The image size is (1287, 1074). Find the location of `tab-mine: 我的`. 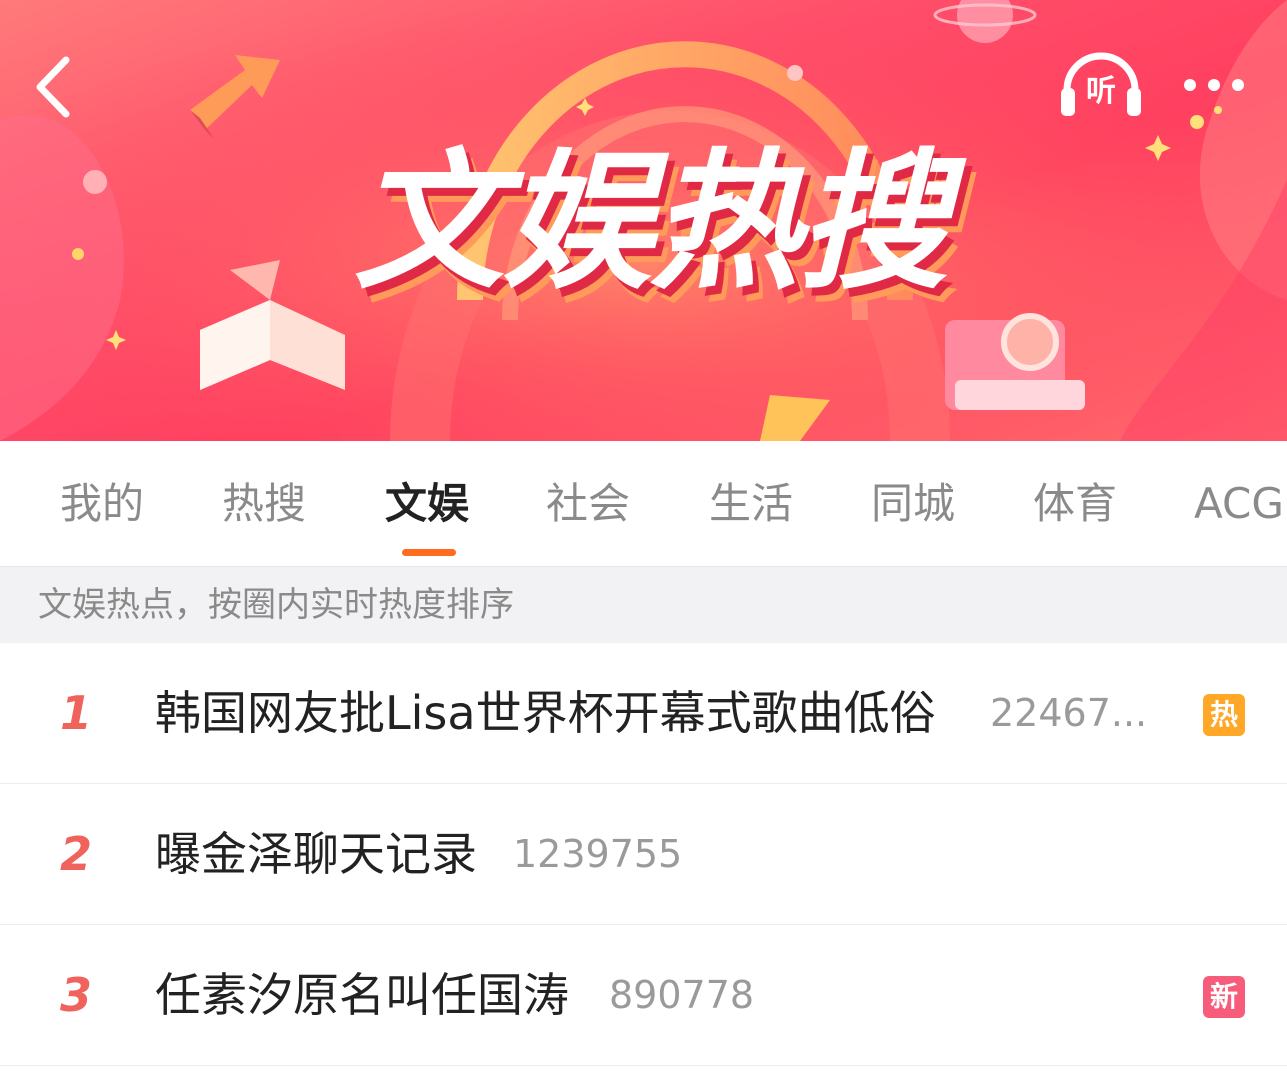

tab-mine: 我的 is located at coordinates (102, 503).